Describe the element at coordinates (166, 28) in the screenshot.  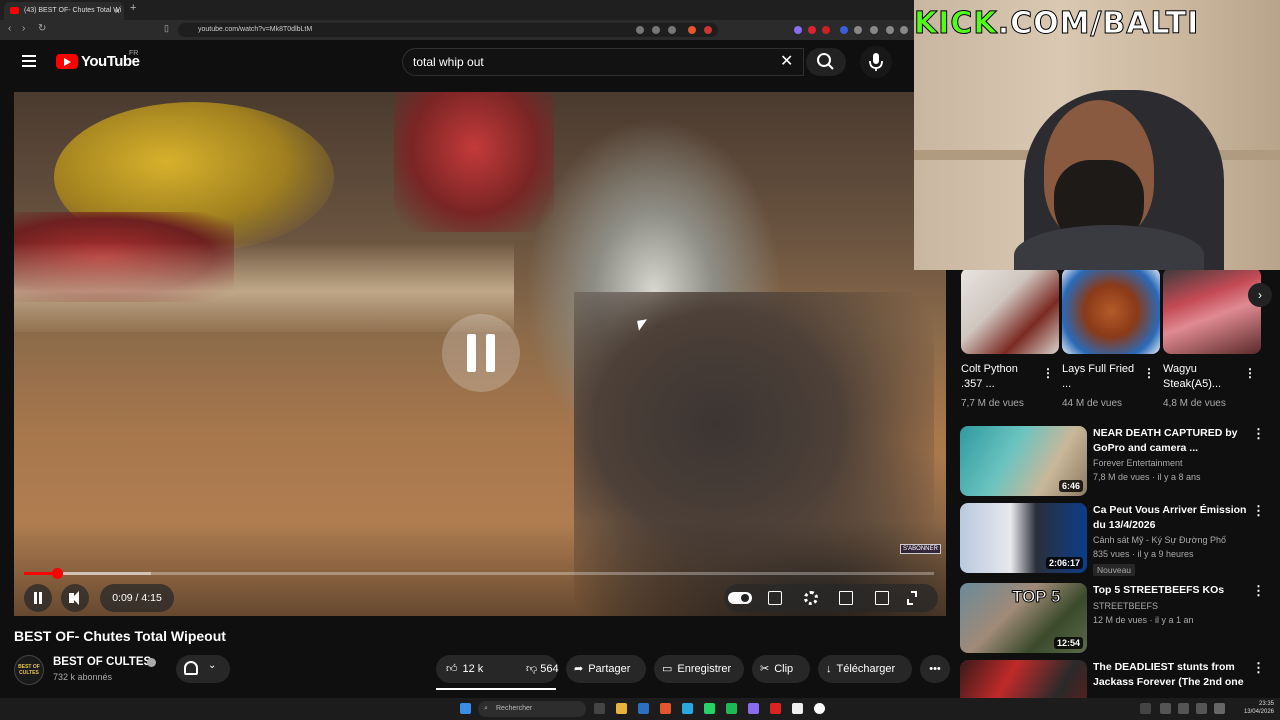
I see `bookmark-icon: ▯` at that location.